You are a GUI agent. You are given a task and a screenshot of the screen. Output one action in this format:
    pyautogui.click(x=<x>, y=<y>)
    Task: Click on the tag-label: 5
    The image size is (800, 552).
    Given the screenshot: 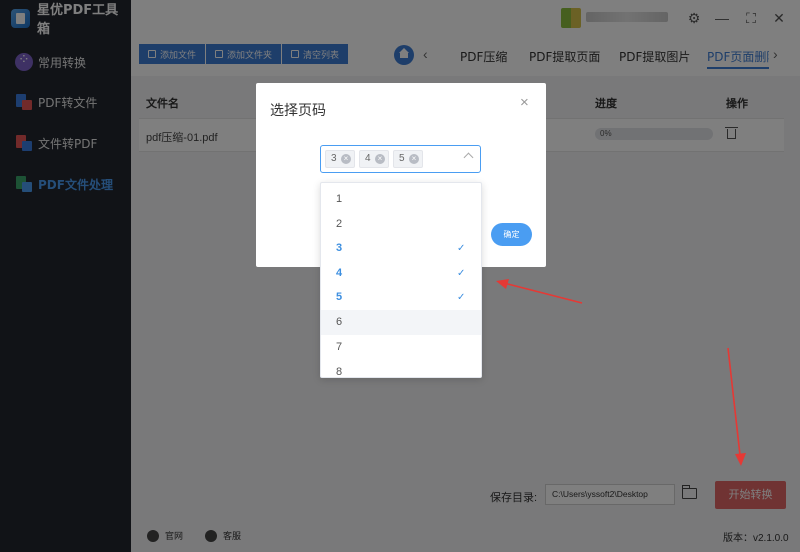 What is the action you would take?
    pyautogui.click(x=402, y=158)
    